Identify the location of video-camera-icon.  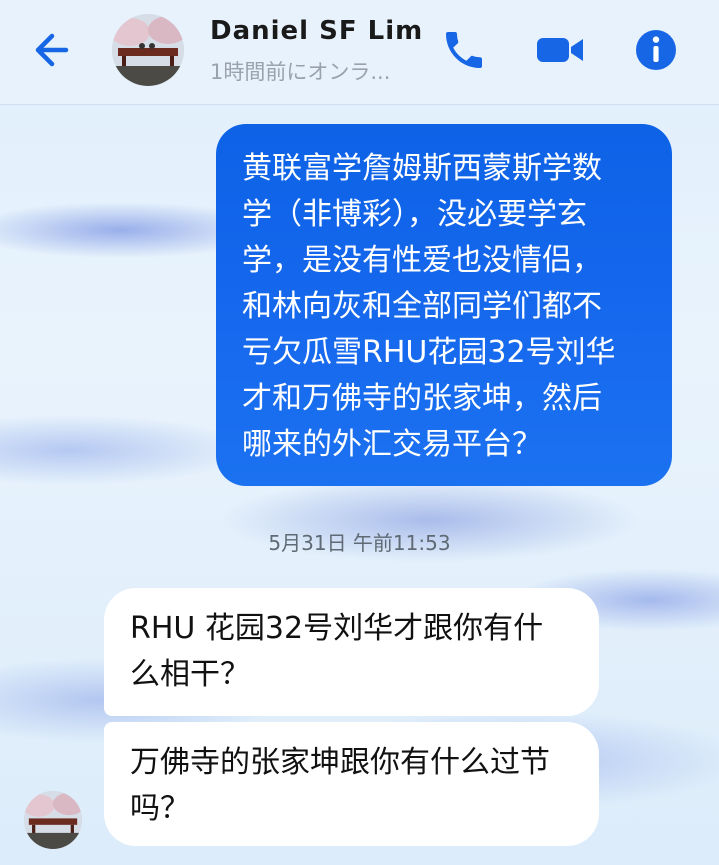
(560, 50).